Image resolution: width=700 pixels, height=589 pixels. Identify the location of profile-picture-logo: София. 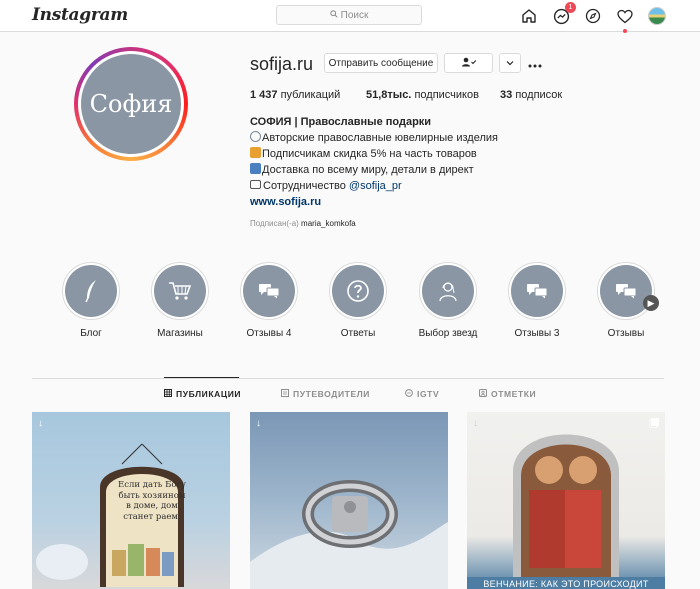
(131, 104).